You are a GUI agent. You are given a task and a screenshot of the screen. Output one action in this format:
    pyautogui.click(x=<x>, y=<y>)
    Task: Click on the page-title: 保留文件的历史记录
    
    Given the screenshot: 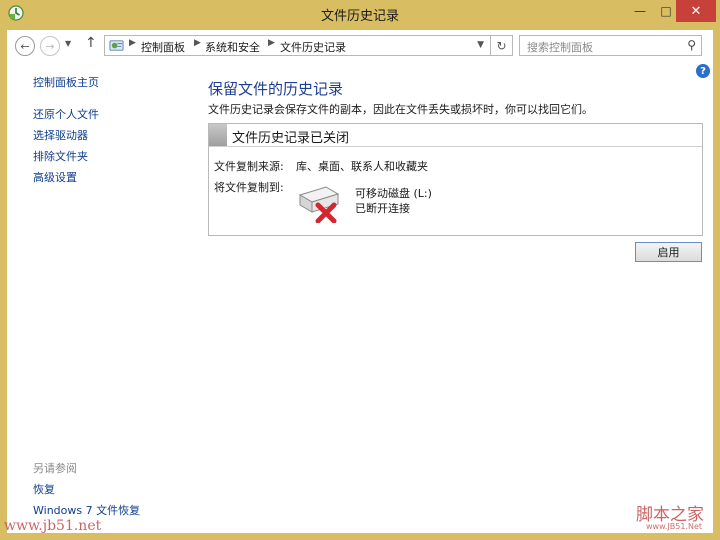 What is the action you would take?
    pyautogui.click(x=276, y=89)
    